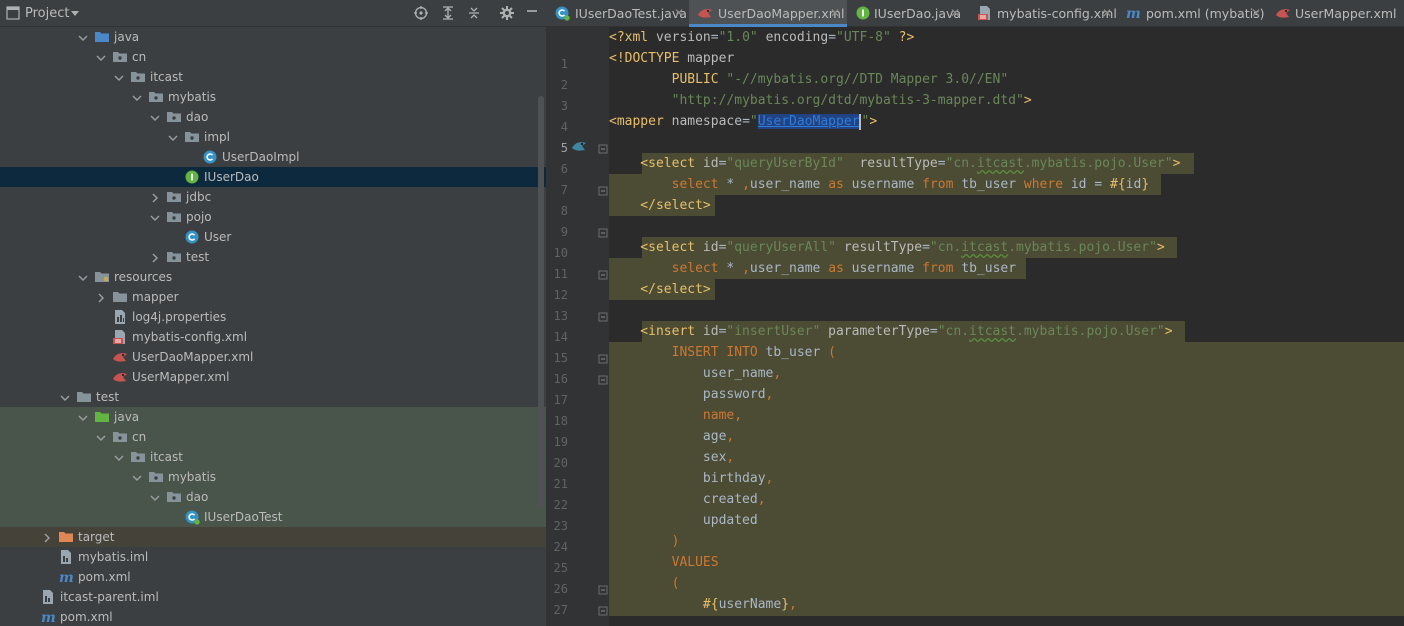 The width and height of the screenshot is (1404, 626). Describe the element at coordinates (836, 184) in the screenshot. I see `token: as` at that location.